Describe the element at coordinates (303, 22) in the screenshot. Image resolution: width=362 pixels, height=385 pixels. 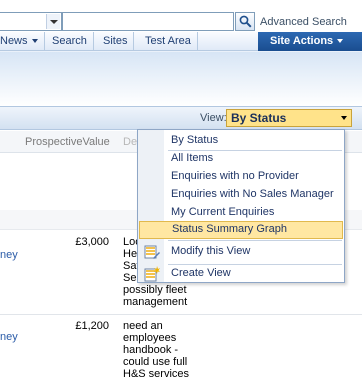
I see `advanced-search-link: Advanced Search` at that location.